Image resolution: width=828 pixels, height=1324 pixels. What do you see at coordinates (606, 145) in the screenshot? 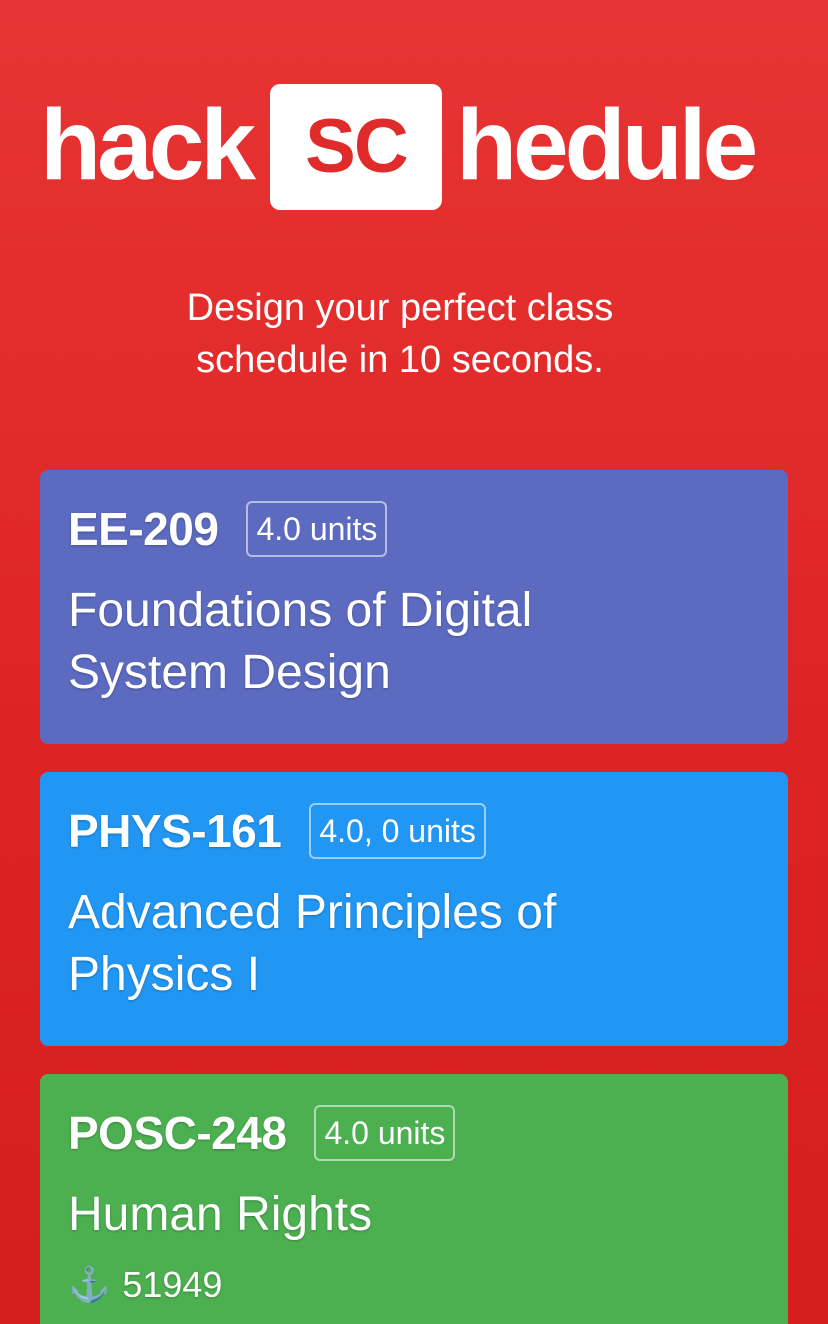
I see `logo-word-hedule: hedule` at bounding box center [606, 145].